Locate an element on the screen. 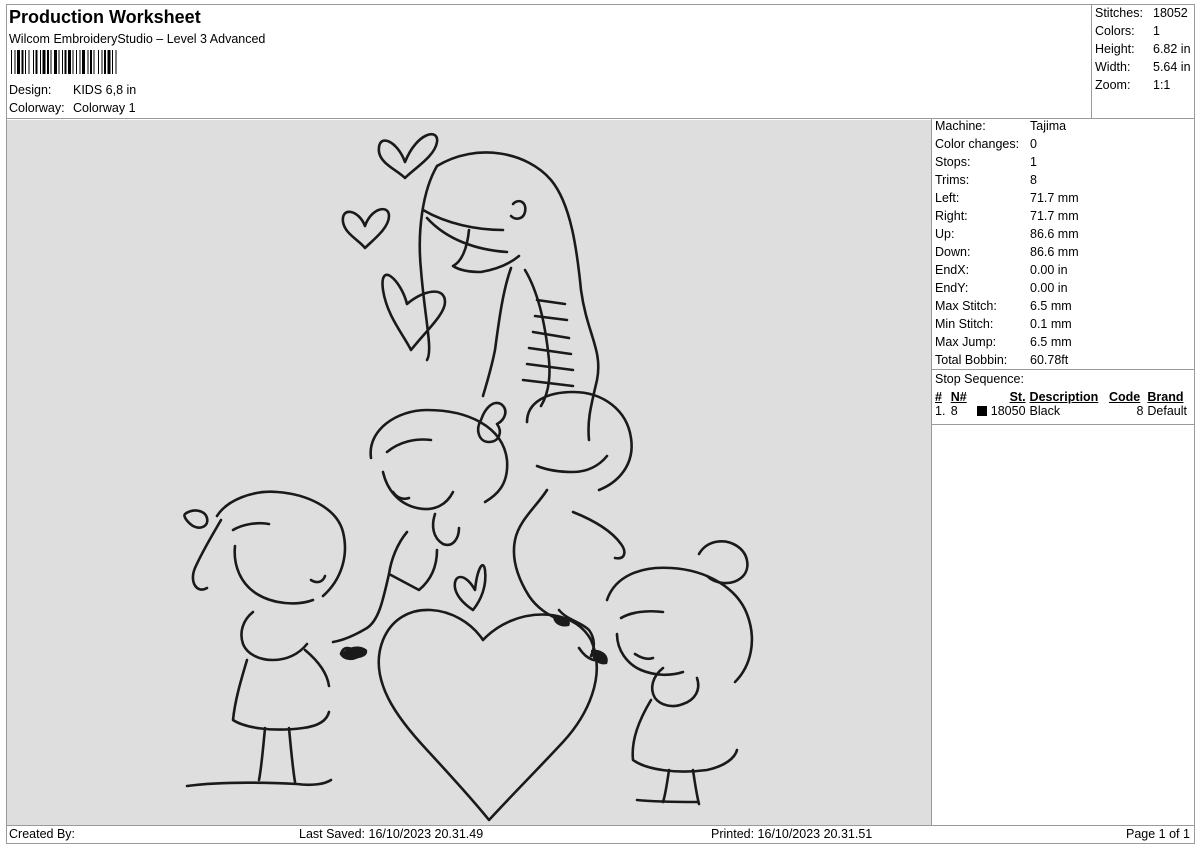  color-swatch is located at coordinates (982, 411).